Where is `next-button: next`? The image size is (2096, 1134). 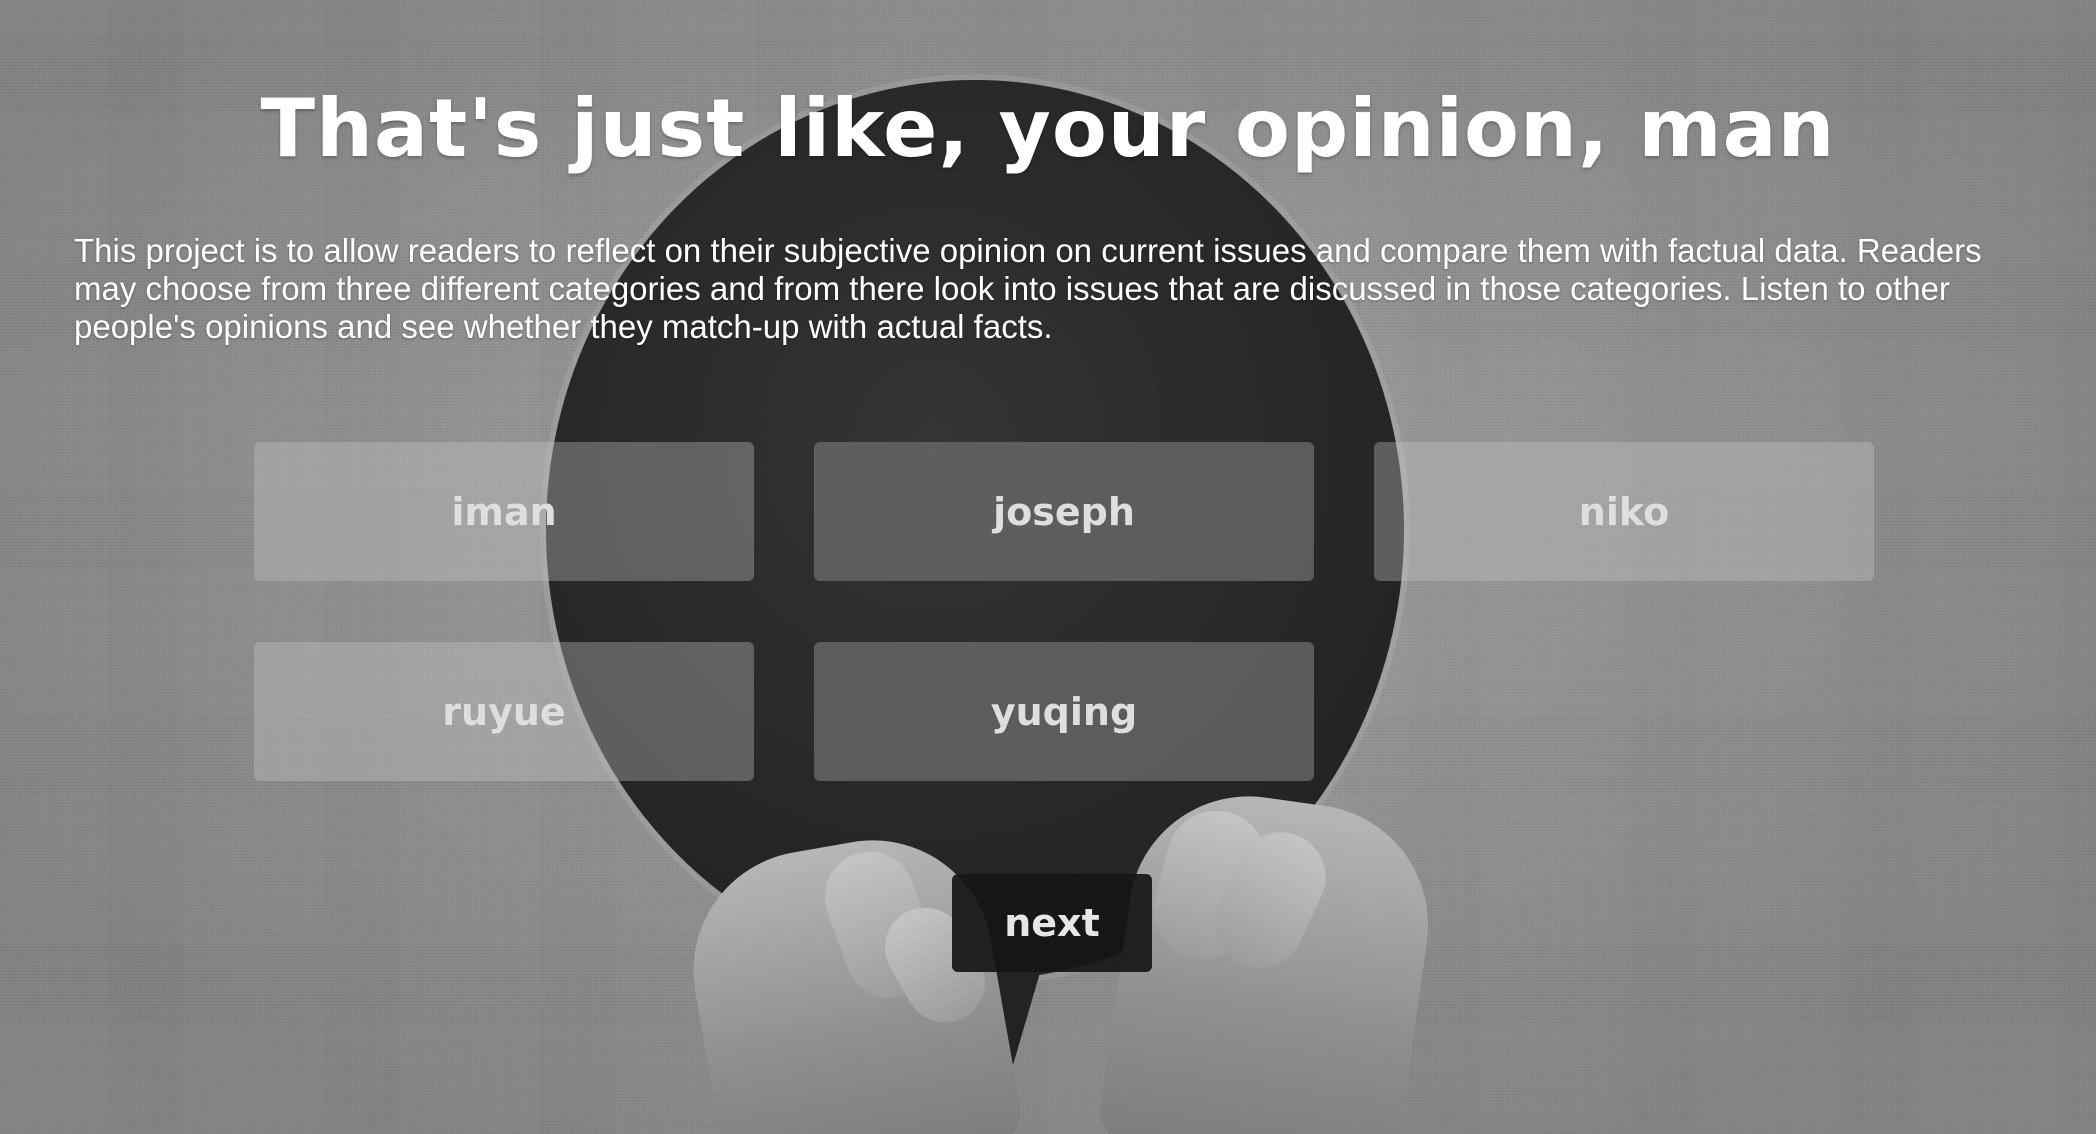
next-button: next is located at coordinates (1052, 923).